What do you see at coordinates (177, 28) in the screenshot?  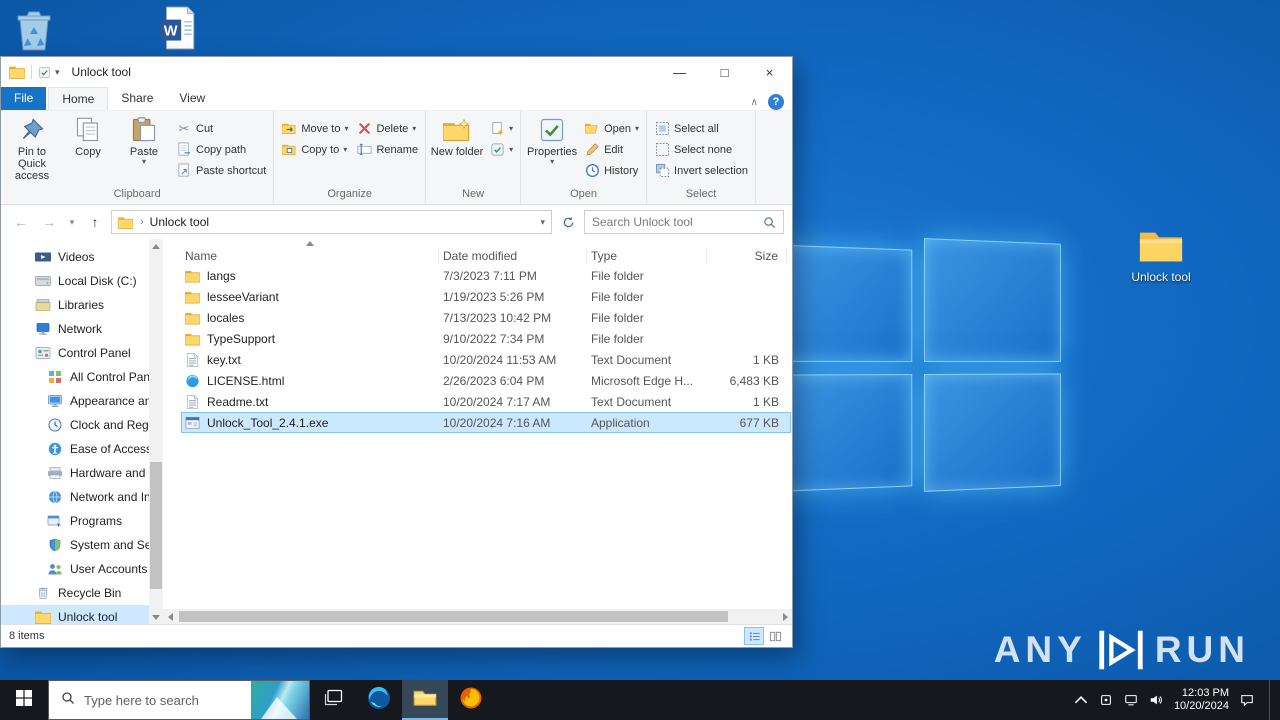 I see `desktop-icon-word-document: W` at bounding box center [177, 28].